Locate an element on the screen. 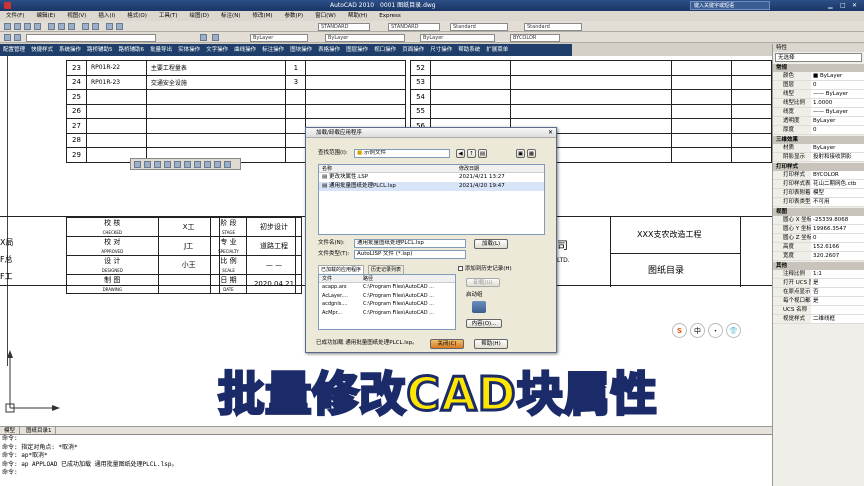 Image resolution: width=864 pixels, height=486 pixels. cut-icon is located at coordinates (51, 26).